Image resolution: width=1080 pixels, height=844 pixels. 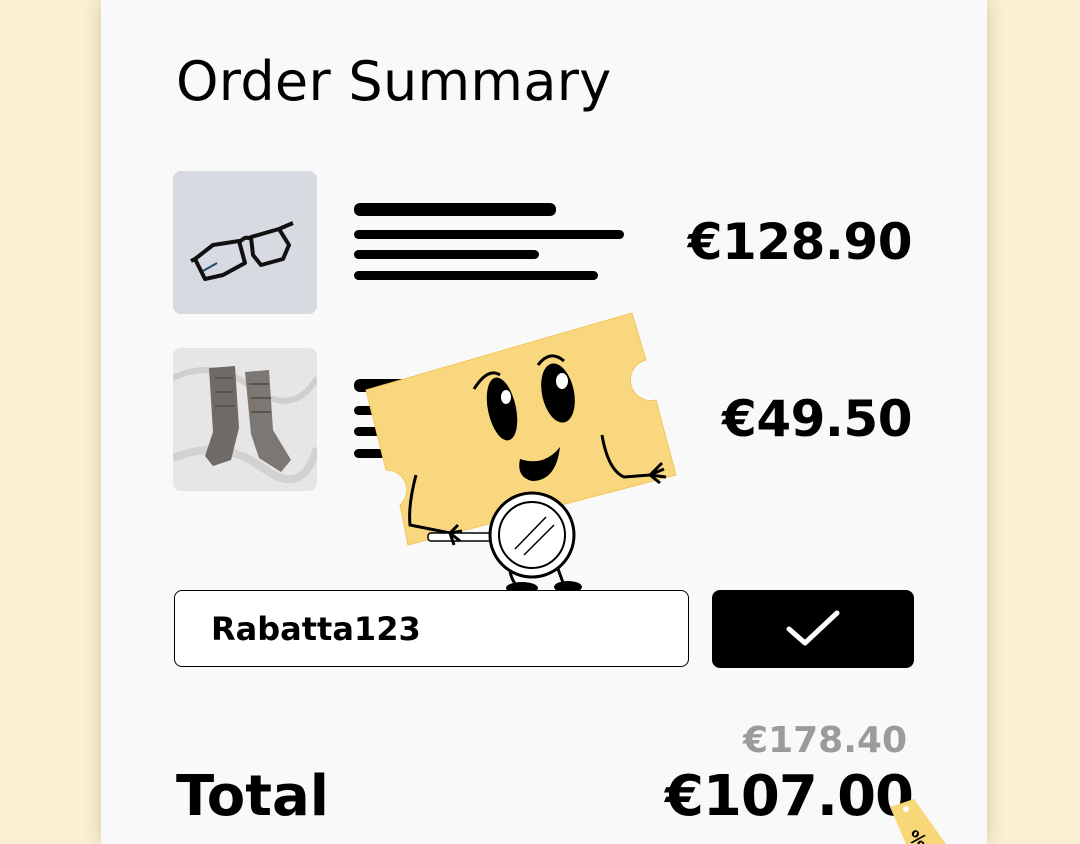 What do you see at coordinates (789, 796) in the screenshot?
I see `total-value: €107.00` at bounding box center [789, 796].